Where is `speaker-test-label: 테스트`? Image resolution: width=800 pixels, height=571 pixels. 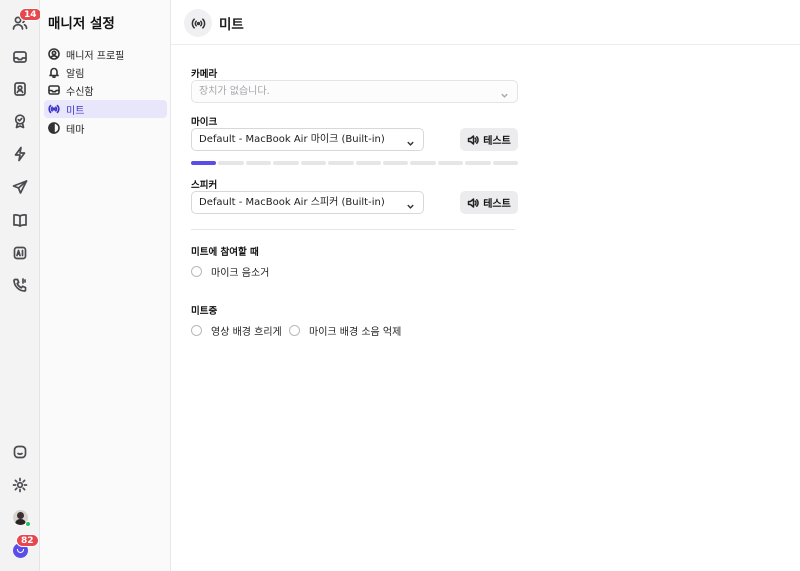 speaker-test-label: 테스트 is located at coordinates (497, 204).